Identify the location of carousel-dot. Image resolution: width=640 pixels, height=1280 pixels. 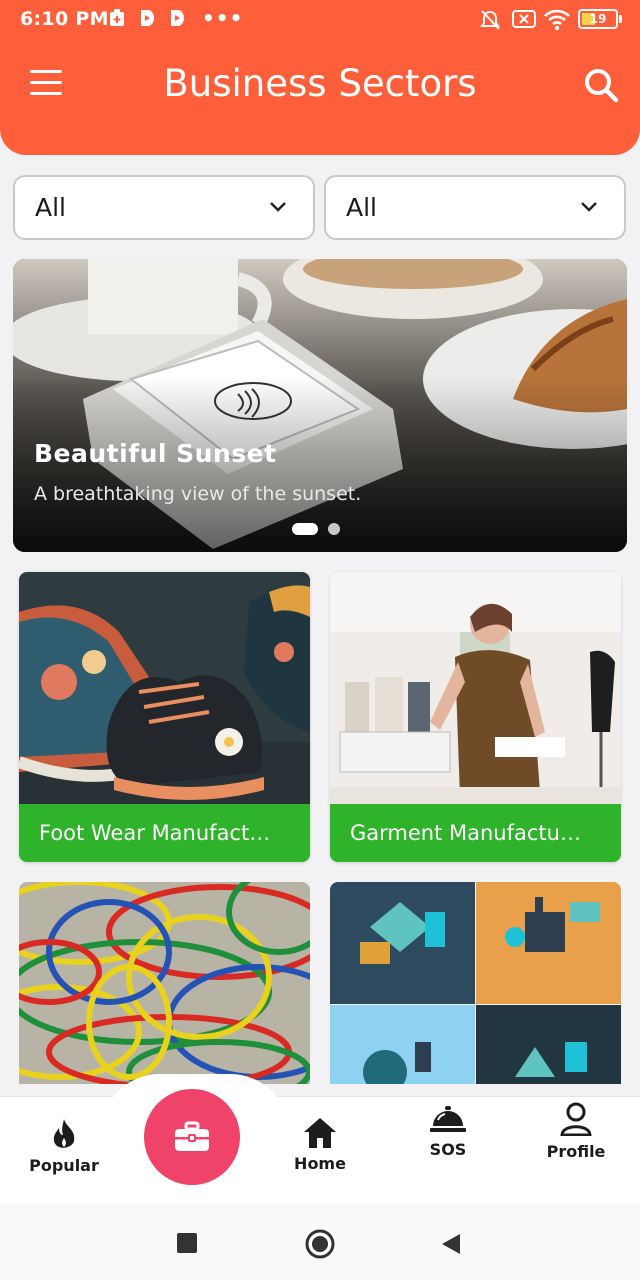
(334, 529).